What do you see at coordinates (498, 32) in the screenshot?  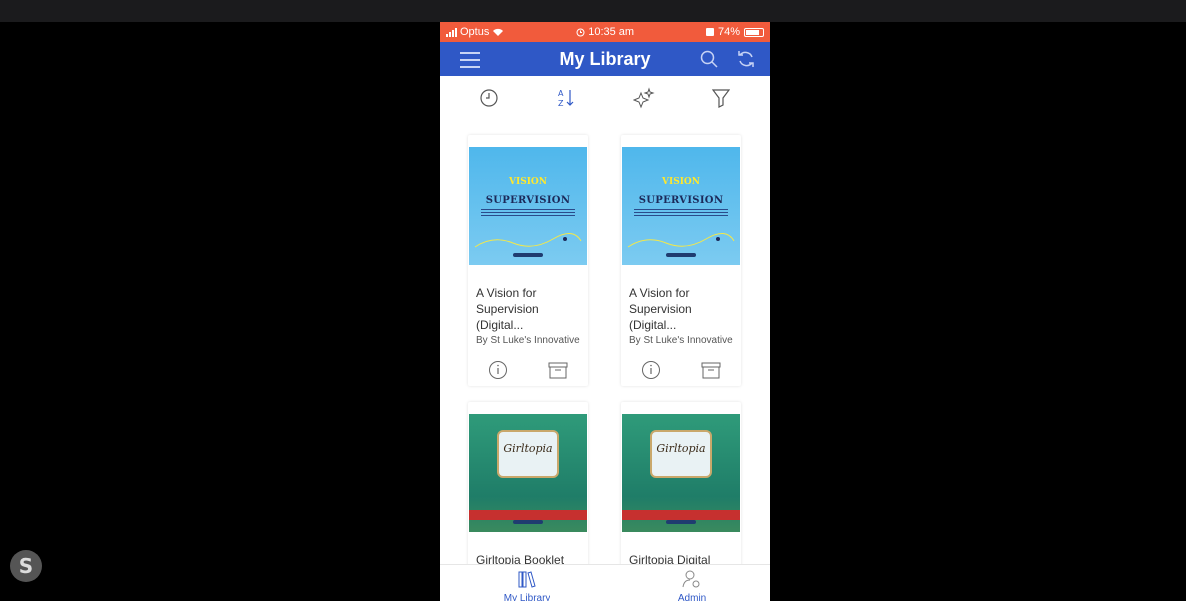 I see `wifi-icon` at bounding box center [498, 32].